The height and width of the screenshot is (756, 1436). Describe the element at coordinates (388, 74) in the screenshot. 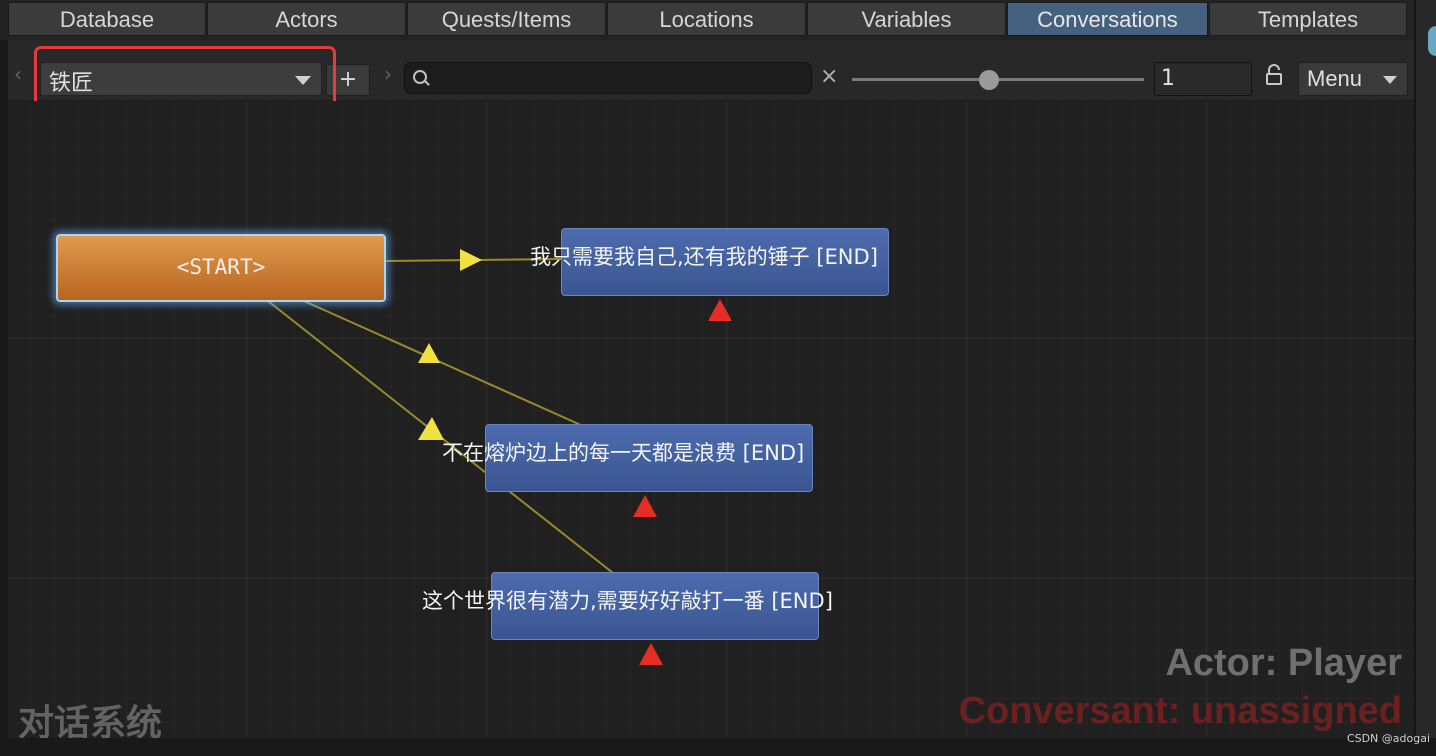

I see `next-conversation-icon: ›` at that location.